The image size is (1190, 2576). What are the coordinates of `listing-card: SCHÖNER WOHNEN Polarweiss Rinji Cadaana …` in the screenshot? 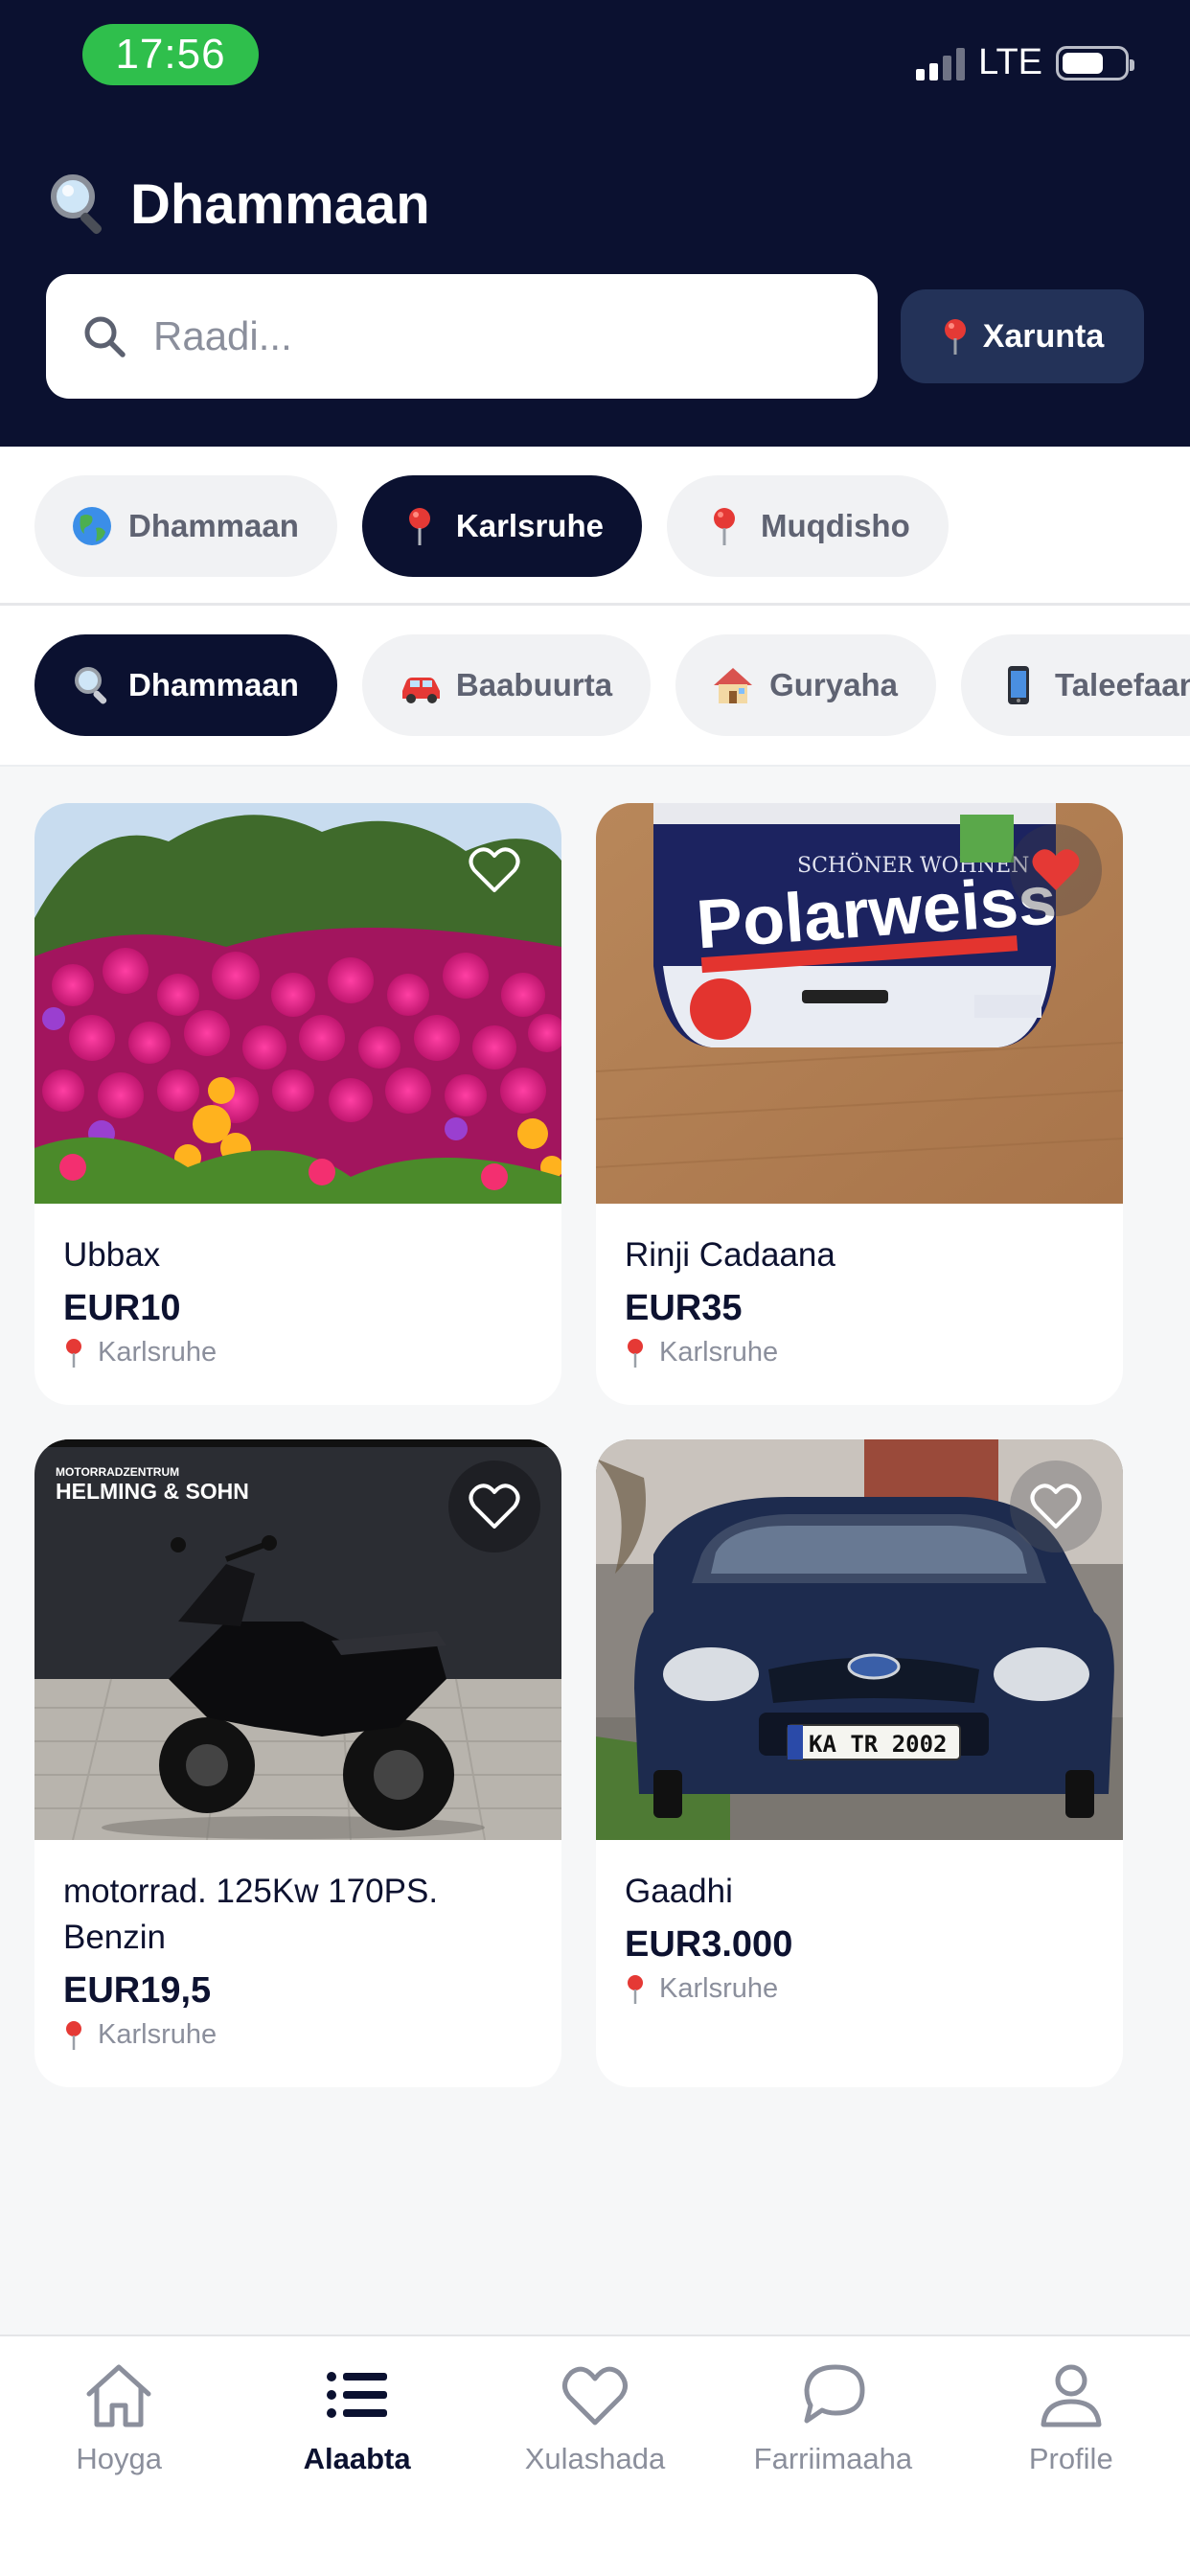 It's located at (859, 1104).